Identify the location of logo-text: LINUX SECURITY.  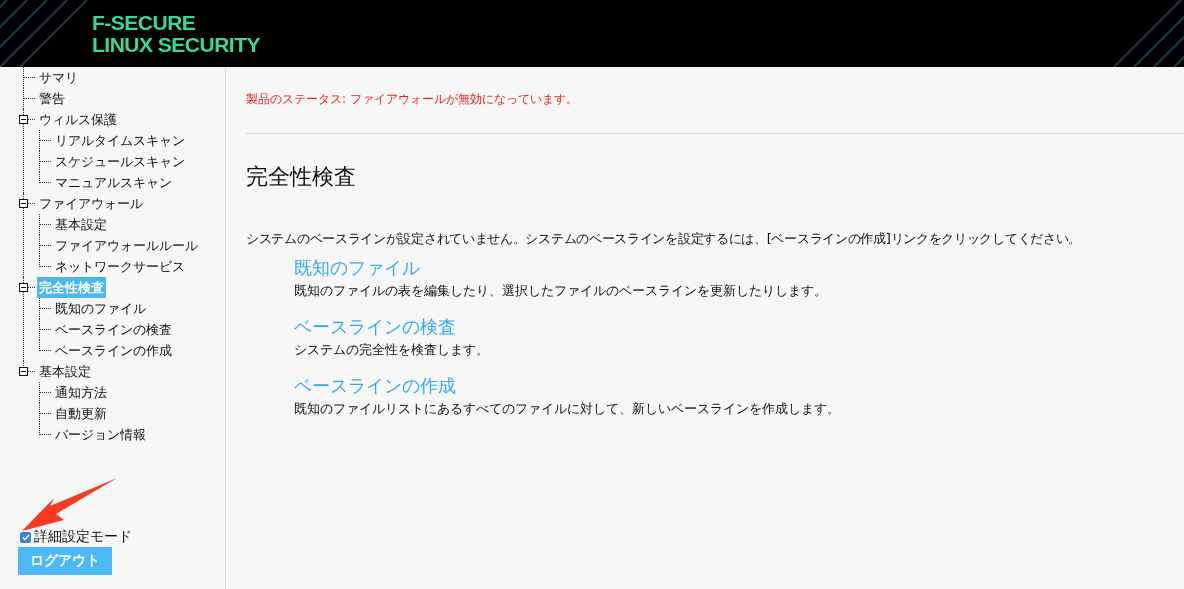
(176, 44).